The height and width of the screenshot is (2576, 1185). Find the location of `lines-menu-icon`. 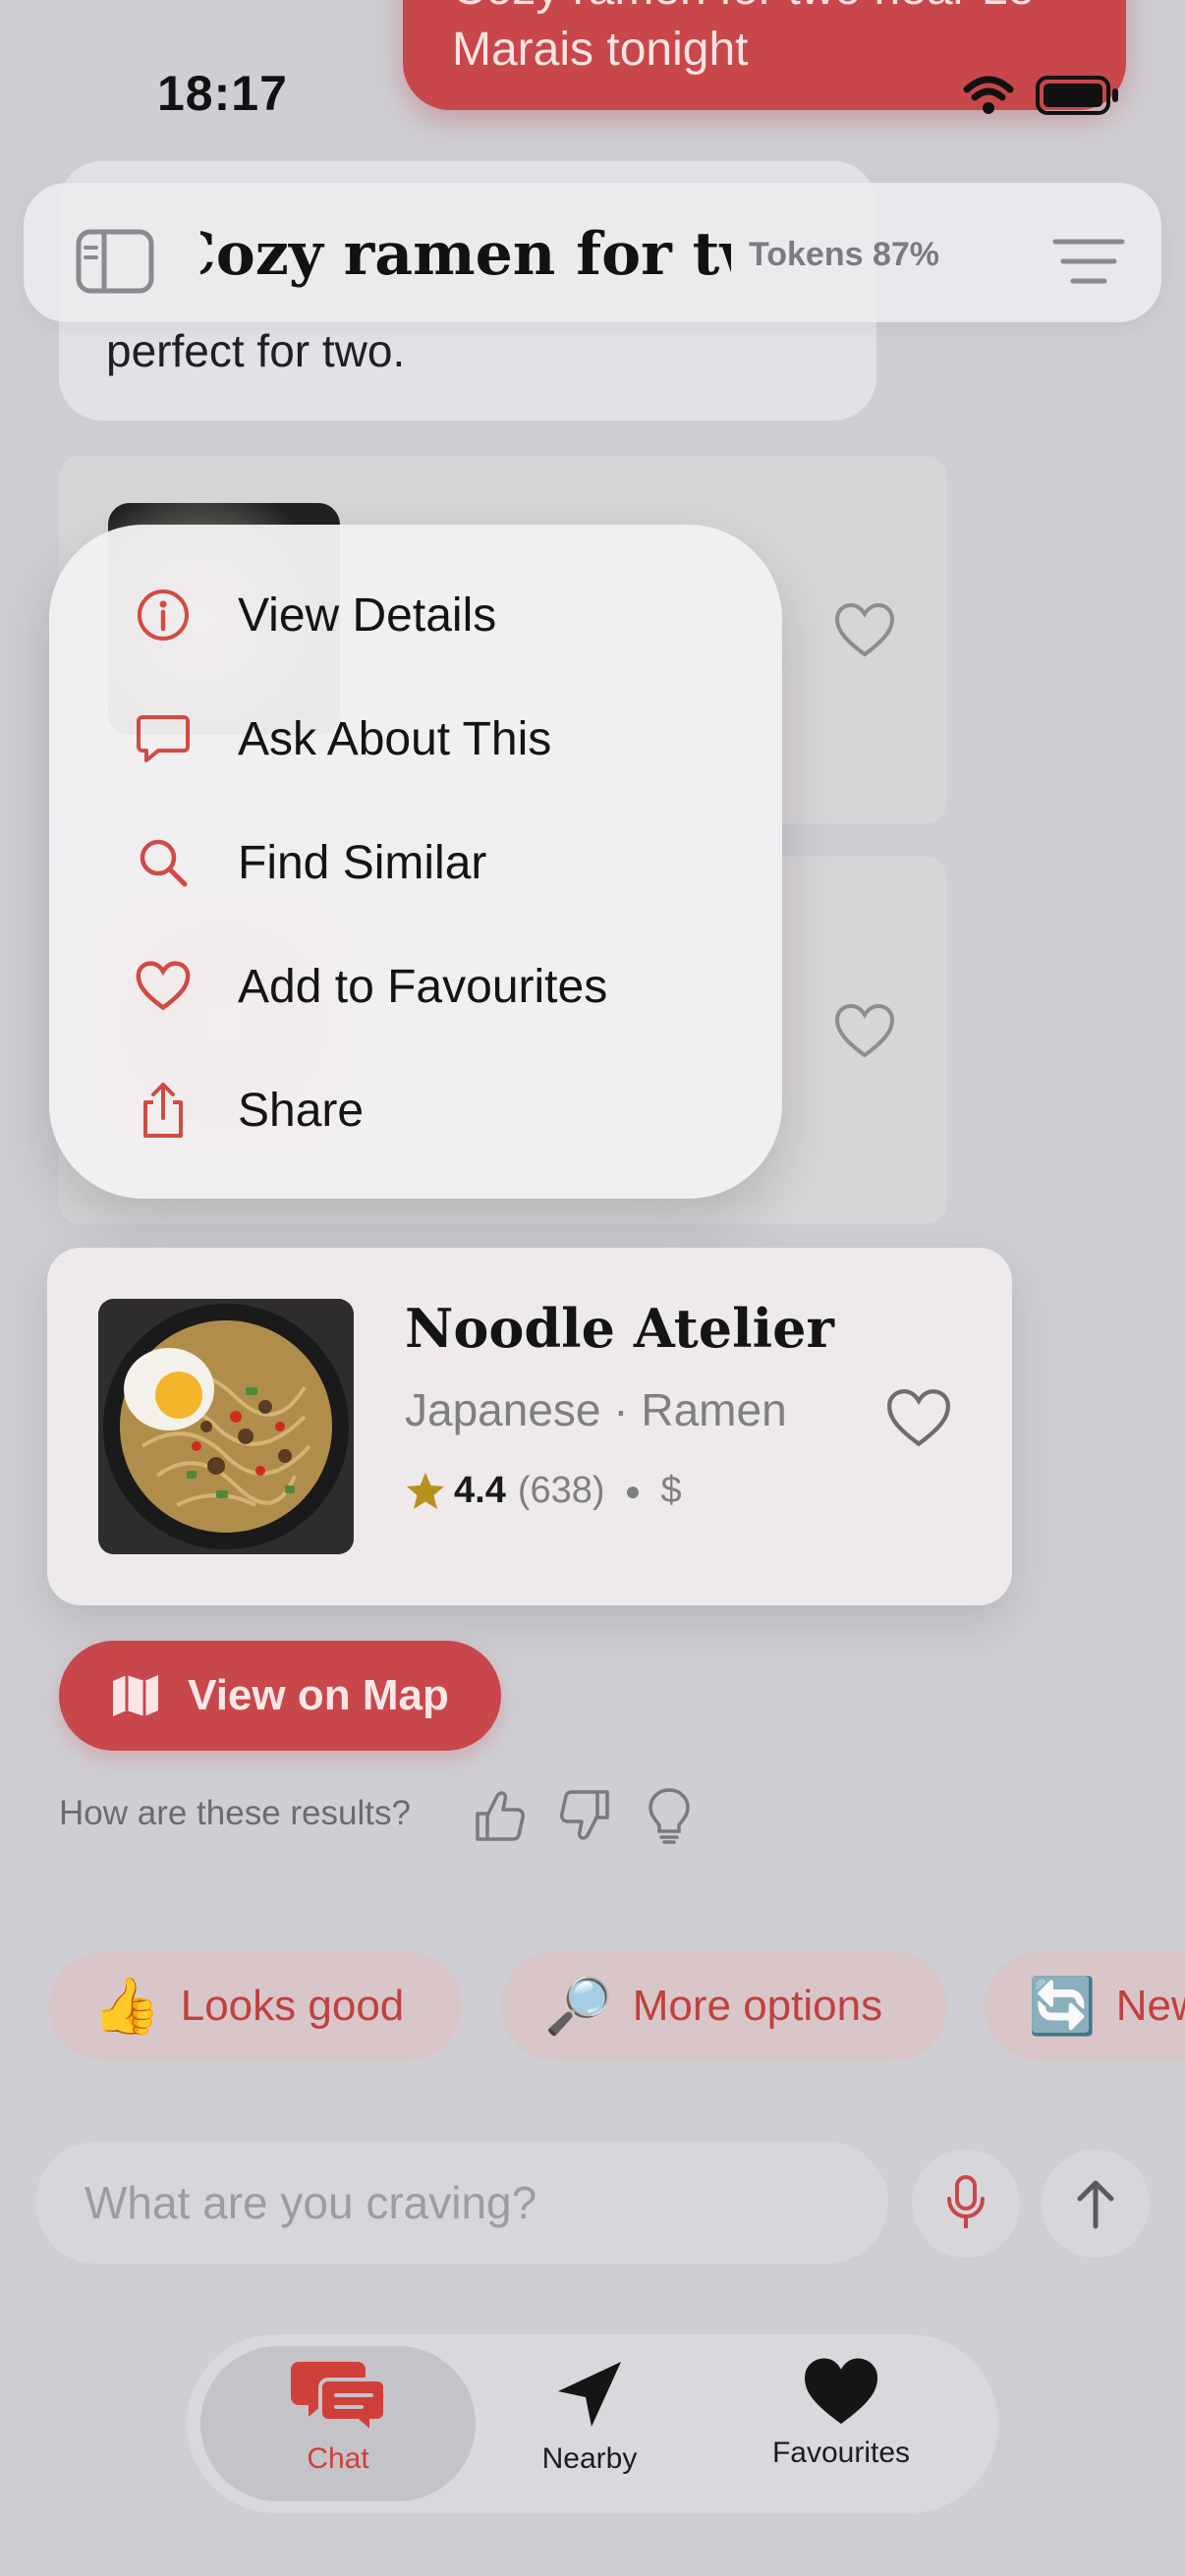

lines-menu-icon is located at coordinates (1088, 261).